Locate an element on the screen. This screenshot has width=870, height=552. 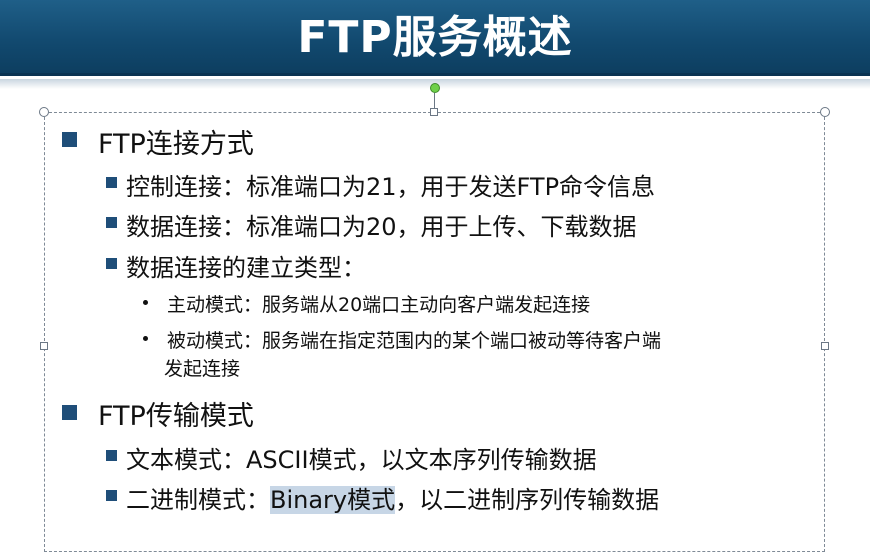
binary-mode-suffix: ，以二进制序列传输数据 is located at coordinates (527, 500).